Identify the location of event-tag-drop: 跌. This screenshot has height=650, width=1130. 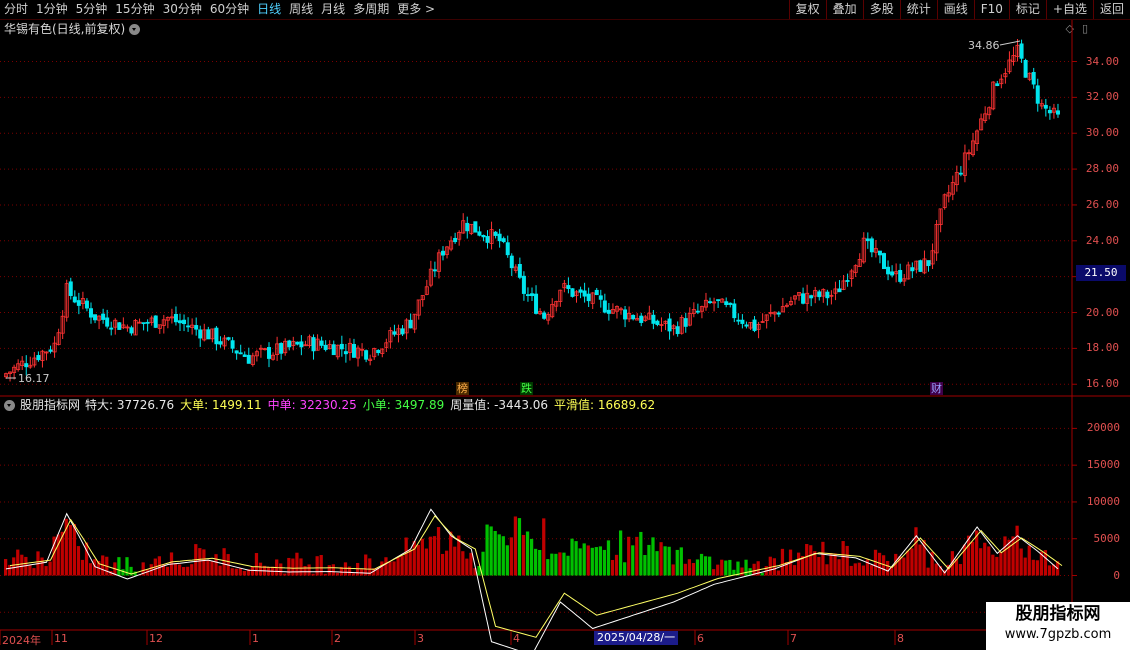
(526, 388).